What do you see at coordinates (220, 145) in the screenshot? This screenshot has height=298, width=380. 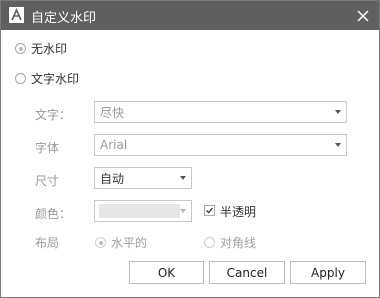 I see `font-select: Arial` at bounding box center [220, 145].